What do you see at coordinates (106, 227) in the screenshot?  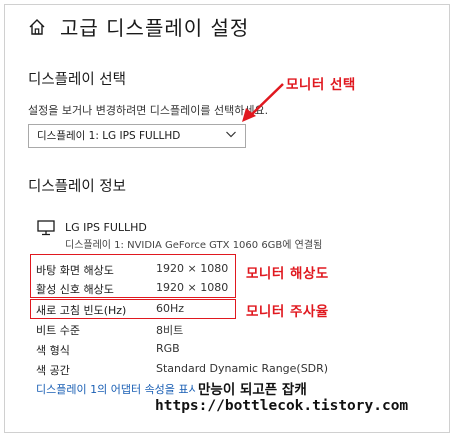 I see `monitor-name: LG IPS FULLHD` at bounding box center [106, 227].